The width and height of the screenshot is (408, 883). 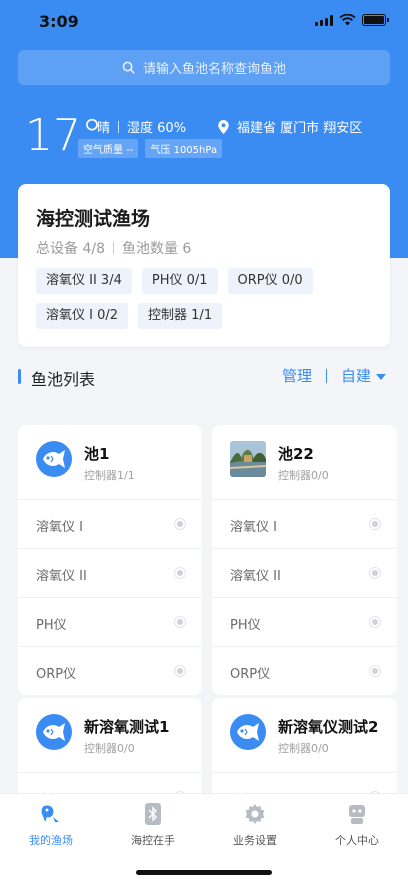 I want to click on status-bar: 3:09, so click(x=204, y=22).